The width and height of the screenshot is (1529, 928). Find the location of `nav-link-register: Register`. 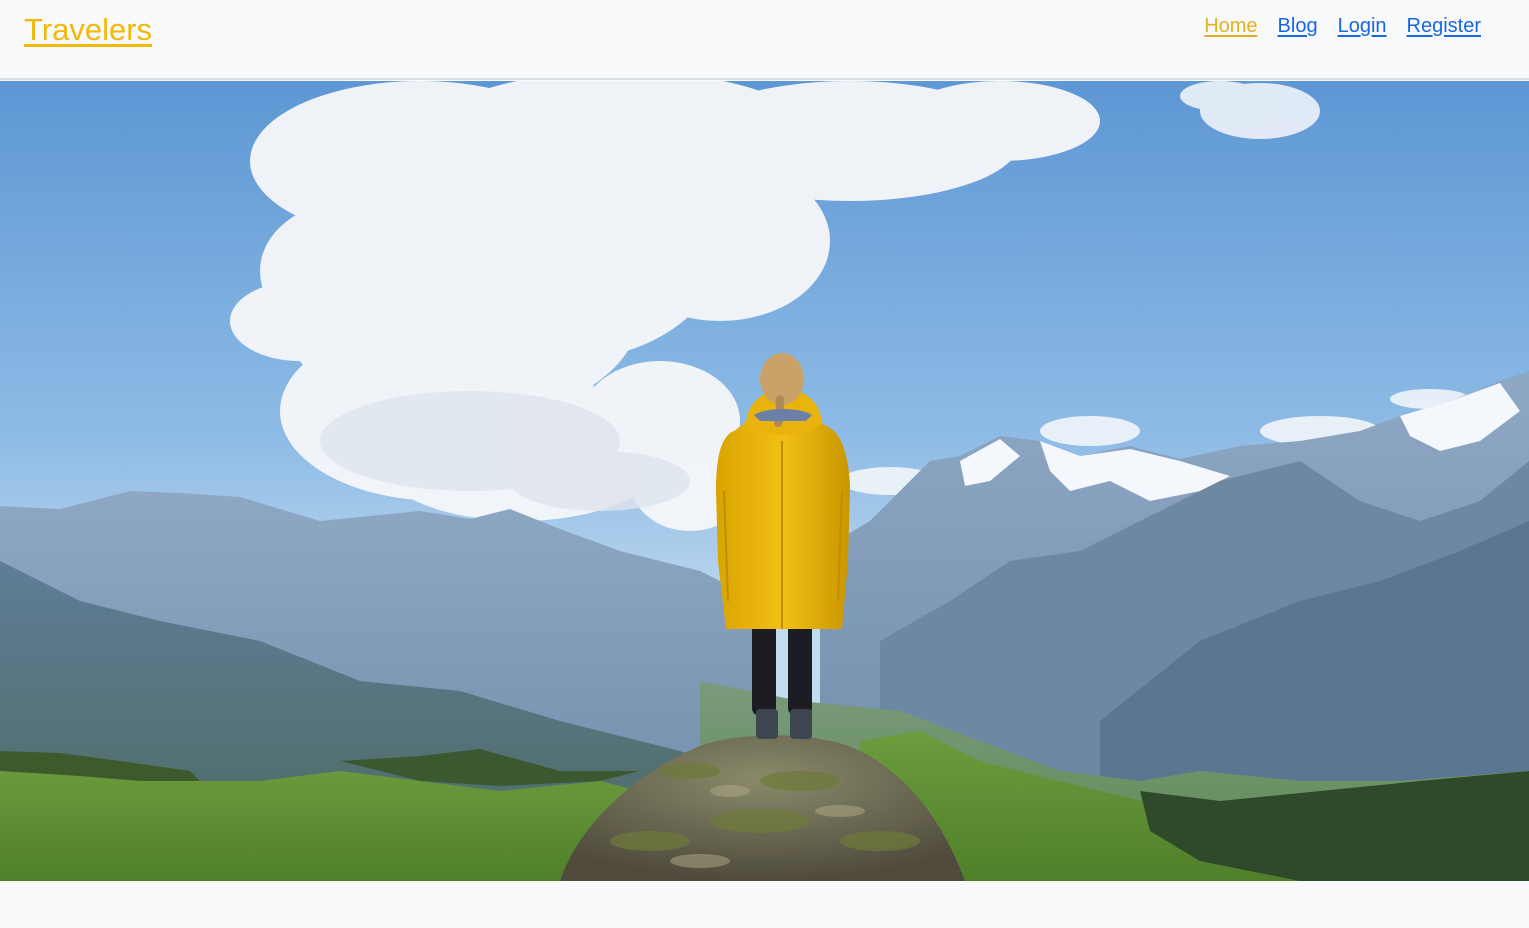

nav-link-register: Register is located at coordinates (1444, 26).